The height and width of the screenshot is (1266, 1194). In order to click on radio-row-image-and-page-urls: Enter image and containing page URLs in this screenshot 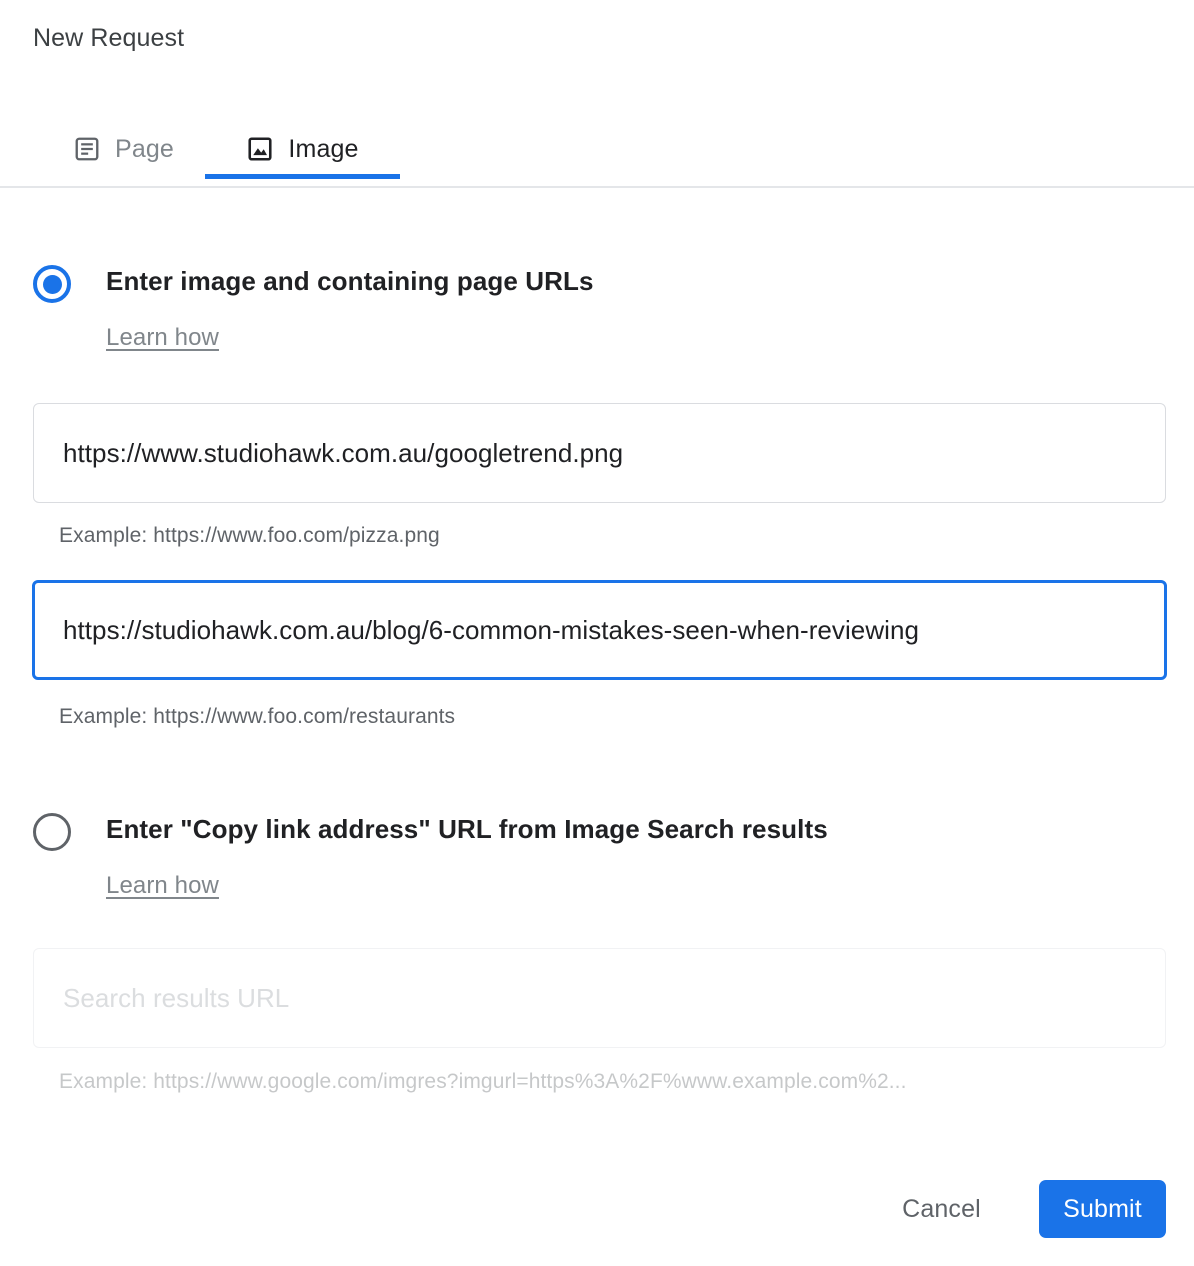, I will do `click(597, 285)`.